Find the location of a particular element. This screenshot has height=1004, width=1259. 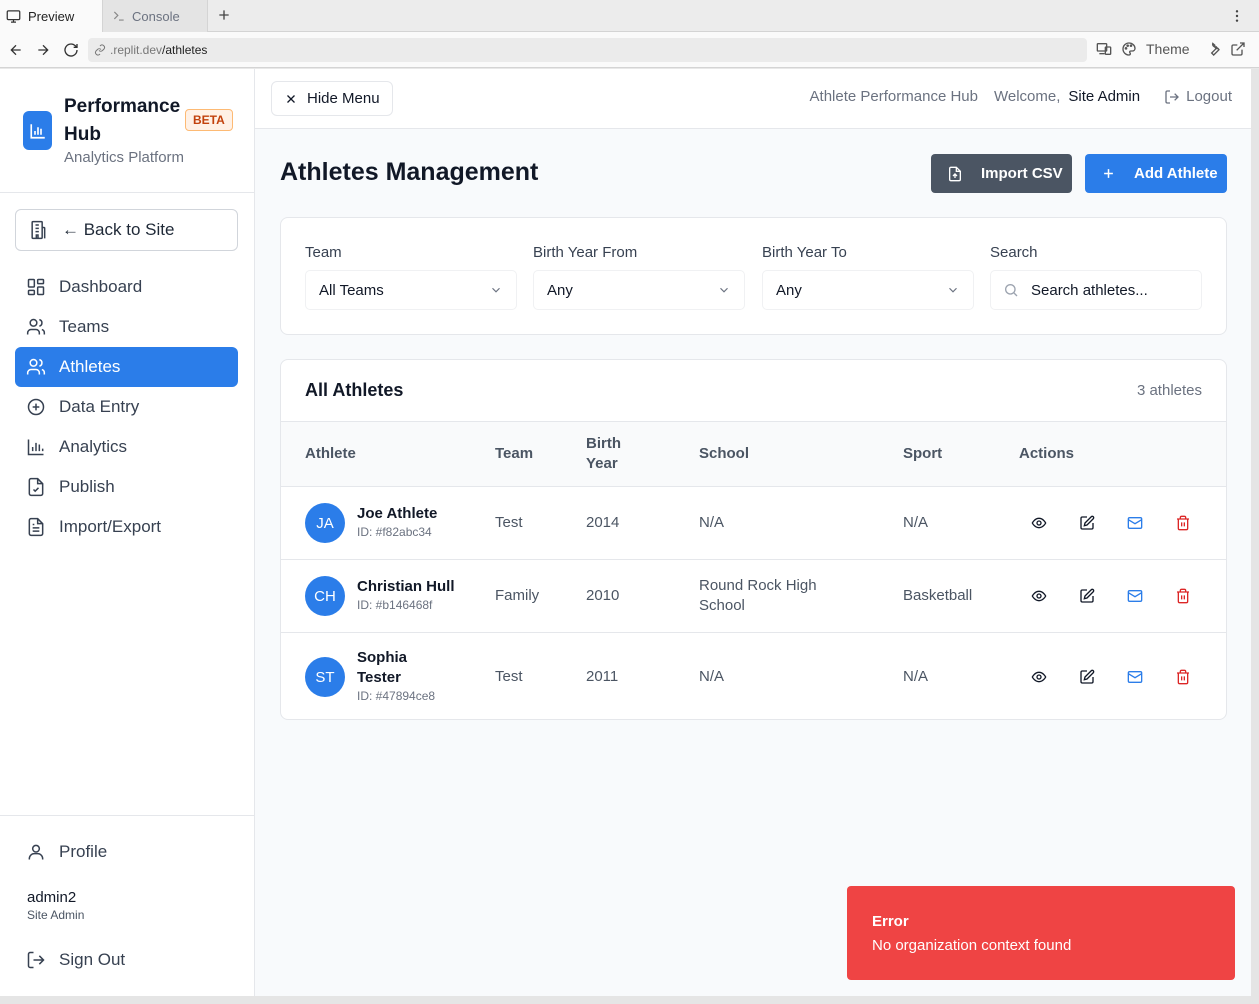

avatar: JA is located at coordinates (325, 523).